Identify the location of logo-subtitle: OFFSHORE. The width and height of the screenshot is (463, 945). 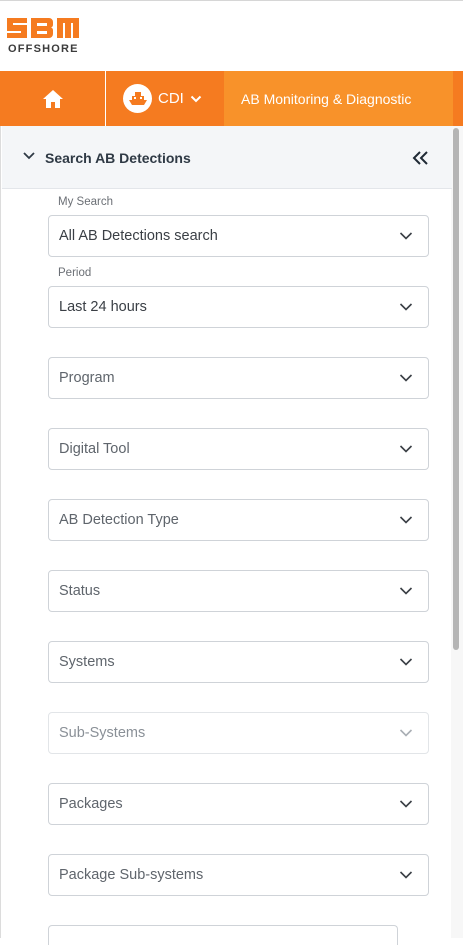
(43, 49).